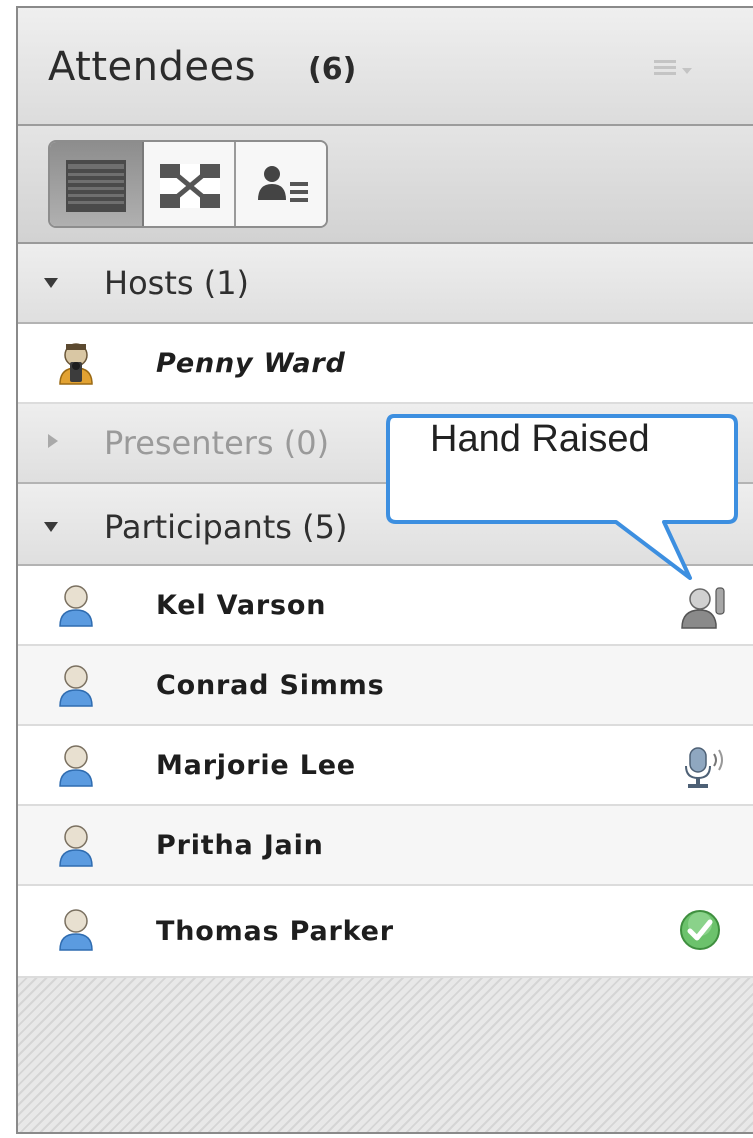 The width and height of the screenshot is (753, 1138). I want to click on expand-arrow-icon, so click(53, 441).